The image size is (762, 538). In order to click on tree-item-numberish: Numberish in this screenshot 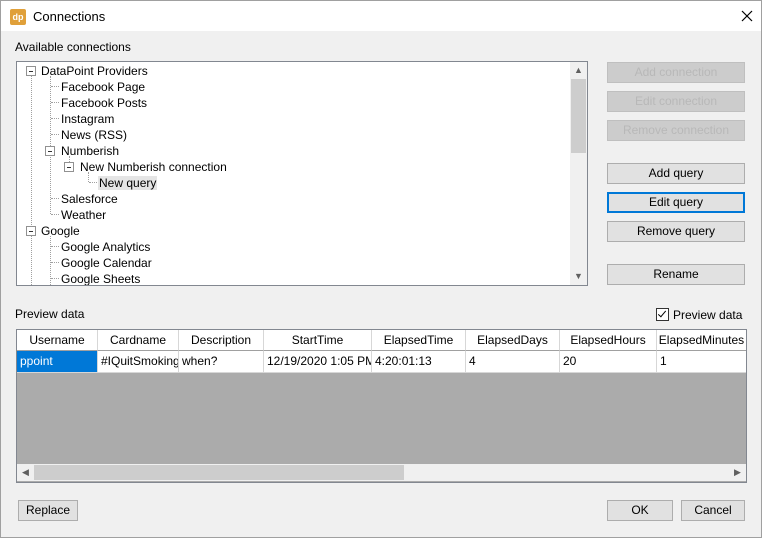, I will do `click(90, 151)`.